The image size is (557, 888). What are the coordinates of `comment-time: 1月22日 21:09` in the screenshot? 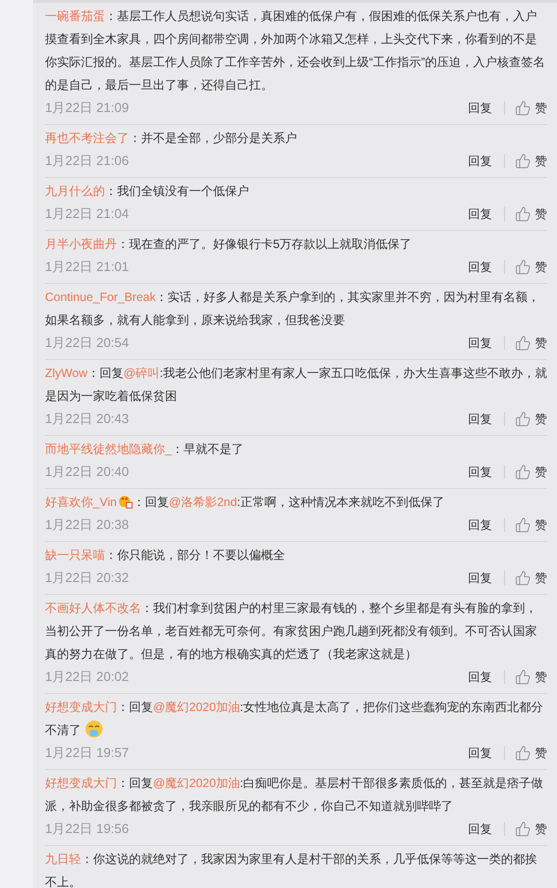 It's located at (87, 108).